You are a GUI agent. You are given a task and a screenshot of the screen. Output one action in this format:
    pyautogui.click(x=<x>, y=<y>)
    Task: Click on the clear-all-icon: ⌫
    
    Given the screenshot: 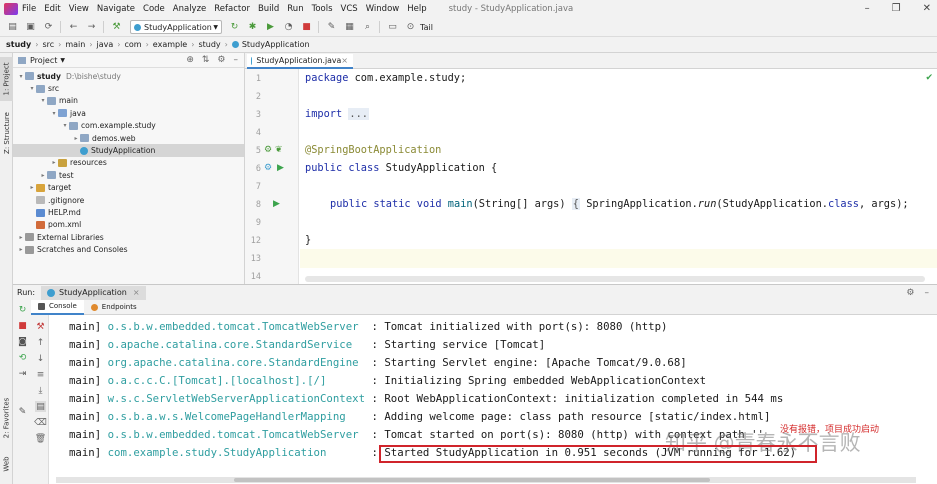 What is the action you would take?
    pyautogui.click(x=40, y=422)
    